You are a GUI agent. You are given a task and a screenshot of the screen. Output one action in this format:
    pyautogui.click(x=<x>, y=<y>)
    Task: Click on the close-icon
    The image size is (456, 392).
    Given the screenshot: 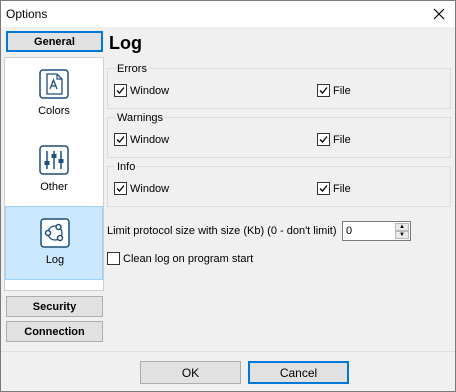 What is the action you would take?
    pyautogui.click(x=439, y=14)
    